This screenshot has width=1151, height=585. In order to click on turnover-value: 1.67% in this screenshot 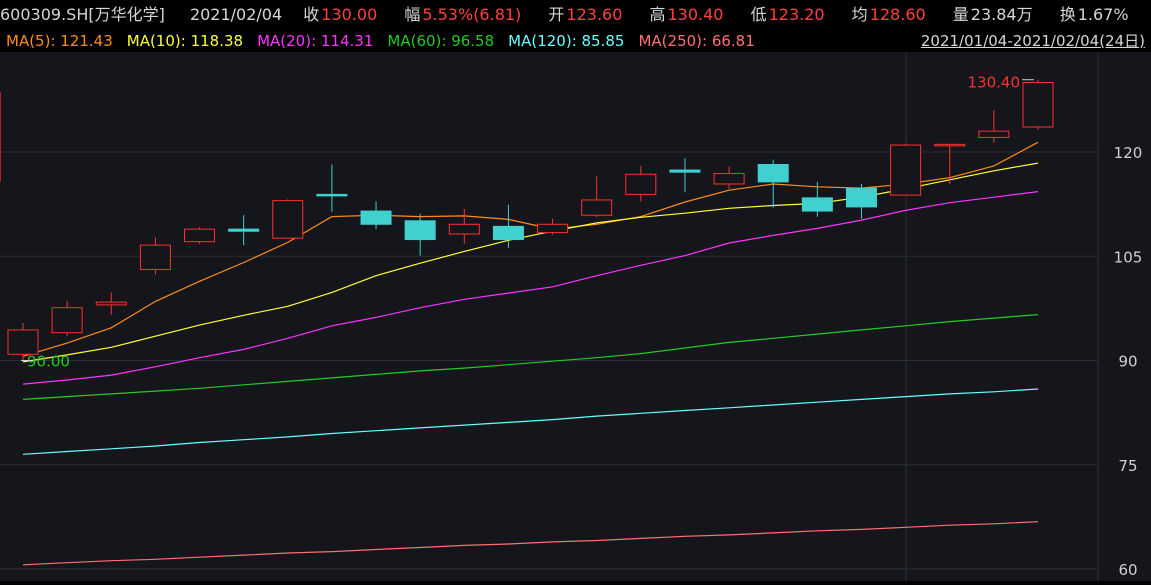, I will do `click(1103, 14)`.